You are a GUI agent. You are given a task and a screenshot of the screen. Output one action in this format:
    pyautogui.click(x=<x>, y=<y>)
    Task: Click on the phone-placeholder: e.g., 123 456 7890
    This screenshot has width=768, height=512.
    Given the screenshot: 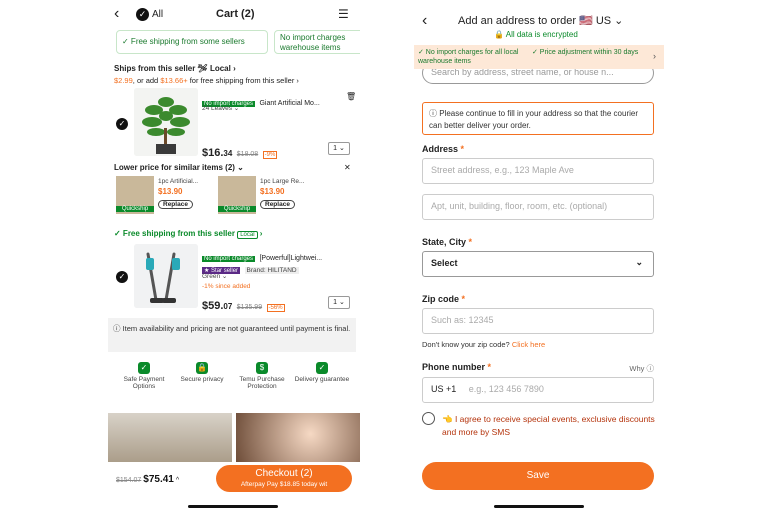 What is the action you would take?
    pyautogui.click(x=506, y=389)
    